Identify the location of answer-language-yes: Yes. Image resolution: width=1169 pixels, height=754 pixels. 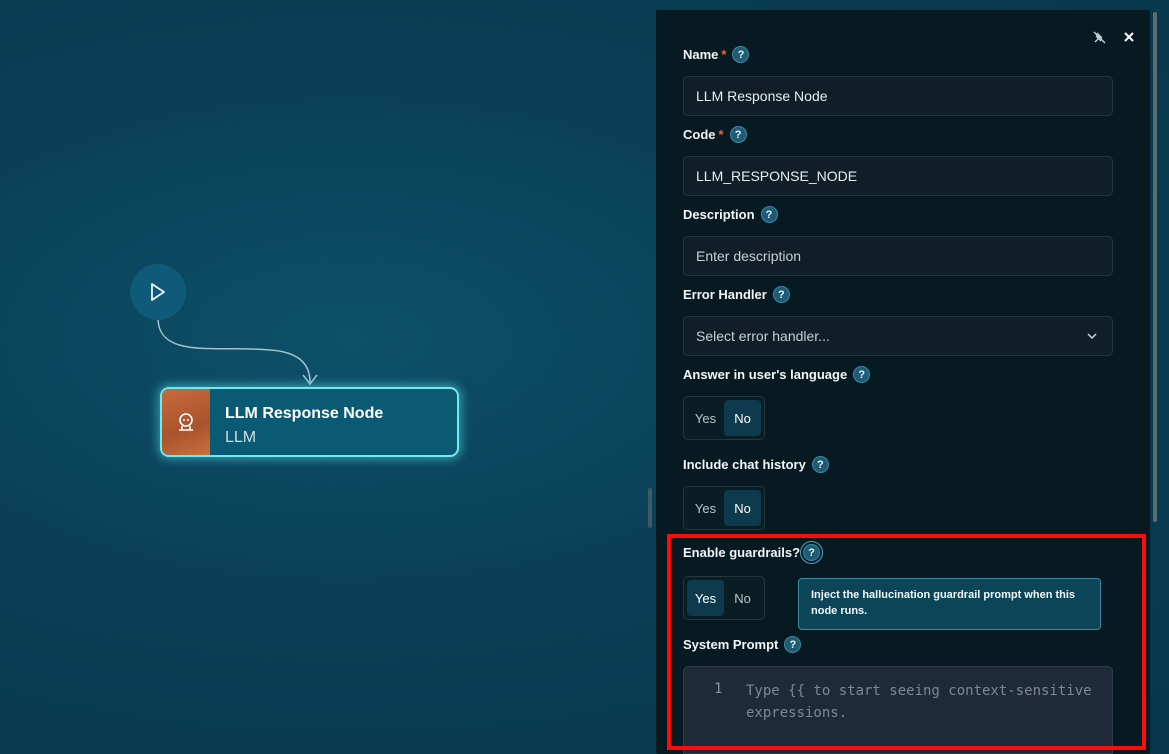
(705, 418).